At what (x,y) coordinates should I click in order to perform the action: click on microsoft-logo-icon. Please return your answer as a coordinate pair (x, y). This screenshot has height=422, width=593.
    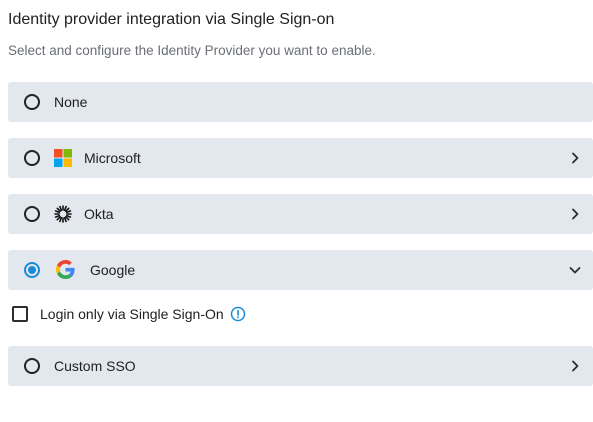
    Looking at the image, I should click on (63, 158).